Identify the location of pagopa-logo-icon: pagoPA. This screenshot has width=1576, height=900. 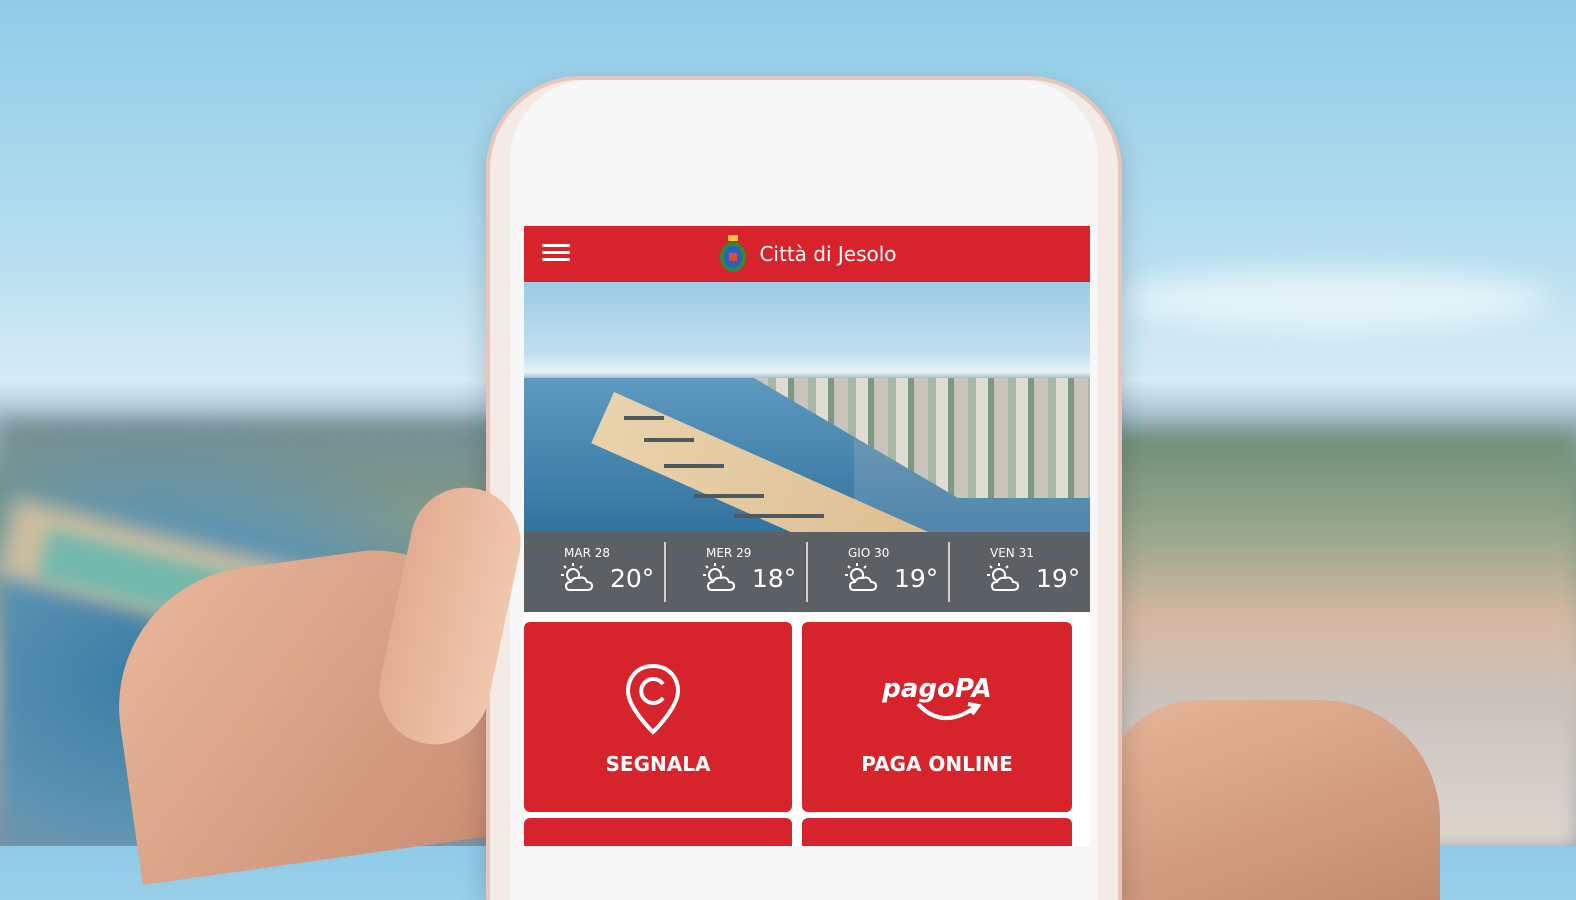
(937, 697).